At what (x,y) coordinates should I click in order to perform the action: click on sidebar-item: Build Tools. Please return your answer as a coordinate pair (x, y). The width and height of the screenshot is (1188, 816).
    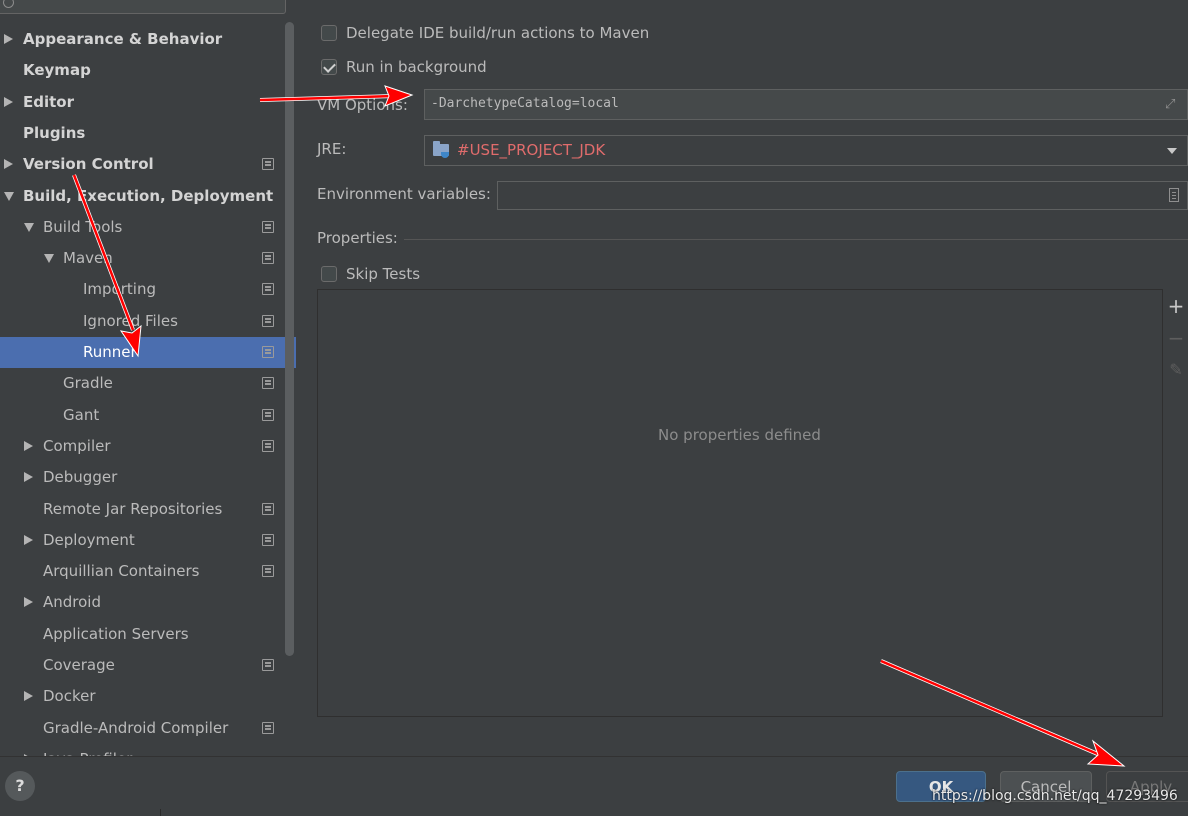
    Looking at the image, I should click on (148, 227).